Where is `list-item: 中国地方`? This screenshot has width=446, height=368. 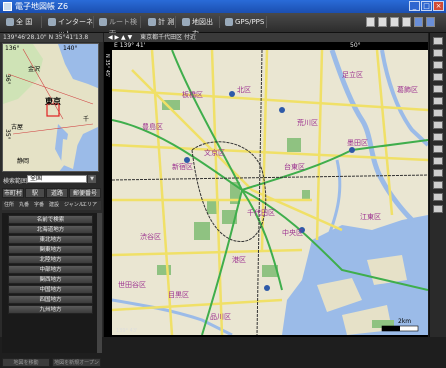 list-item: 中国地方 is located at coordinates (50, 289).